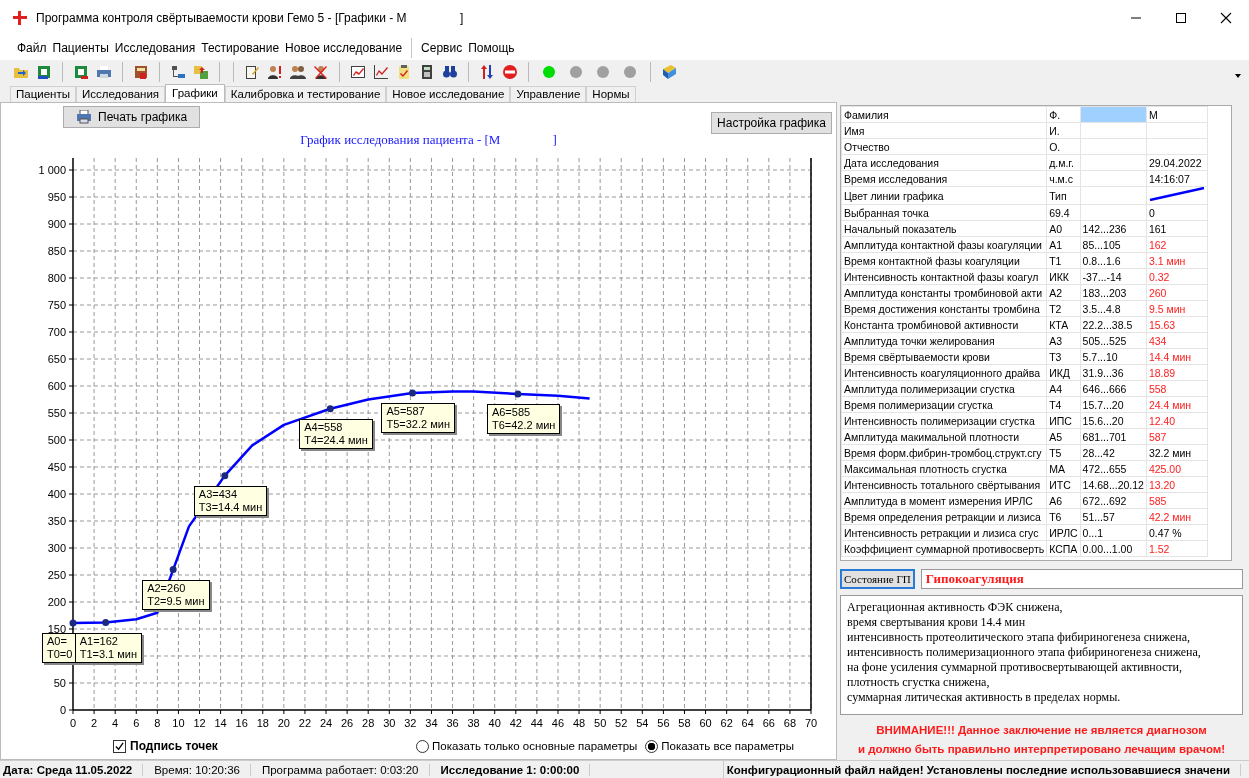 Image resolution: width=1249 pixels, height=778 pixels. I want to click on clipboard-icon, so click(404, 72).